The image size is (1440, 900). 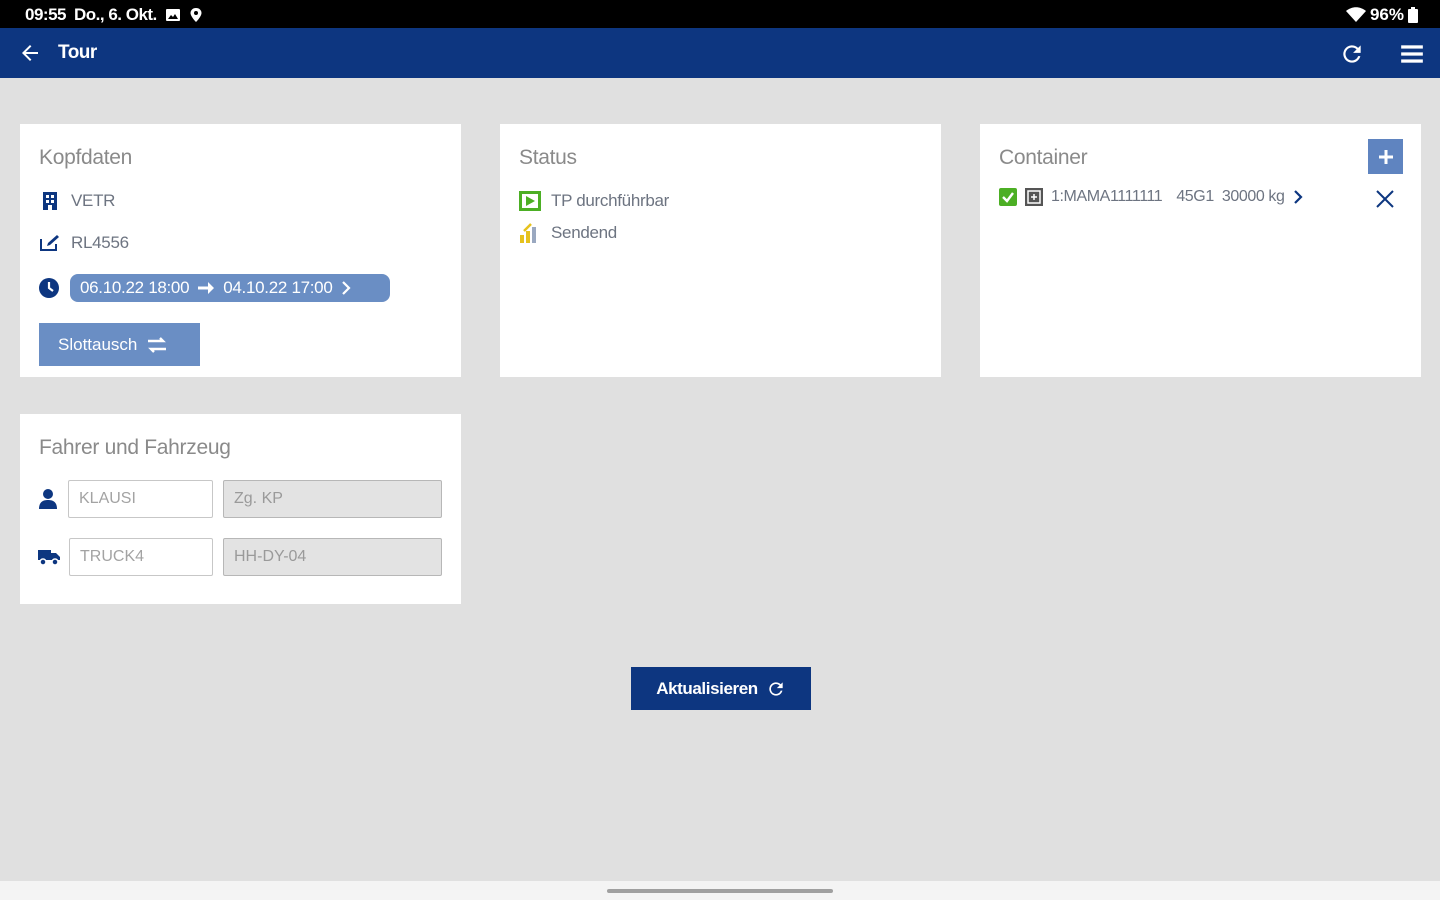 What do you see at coordinates (48, 501) in the screenshot?
I see `person-icon` at bounding box center [48, 501].